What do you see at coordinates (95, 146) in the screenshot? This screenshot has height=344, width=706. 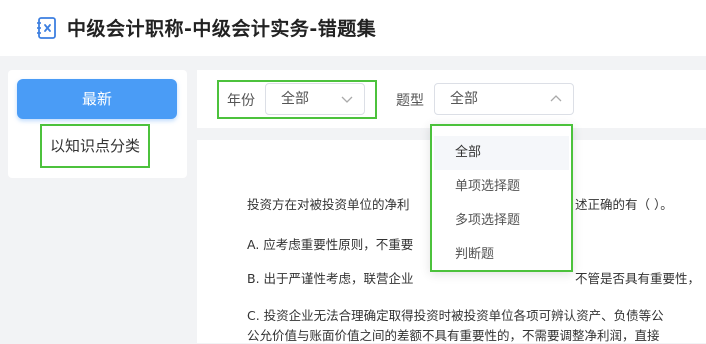 I see `knowledge-category-button: 以知识点分类` at bounding box center [95, 146].